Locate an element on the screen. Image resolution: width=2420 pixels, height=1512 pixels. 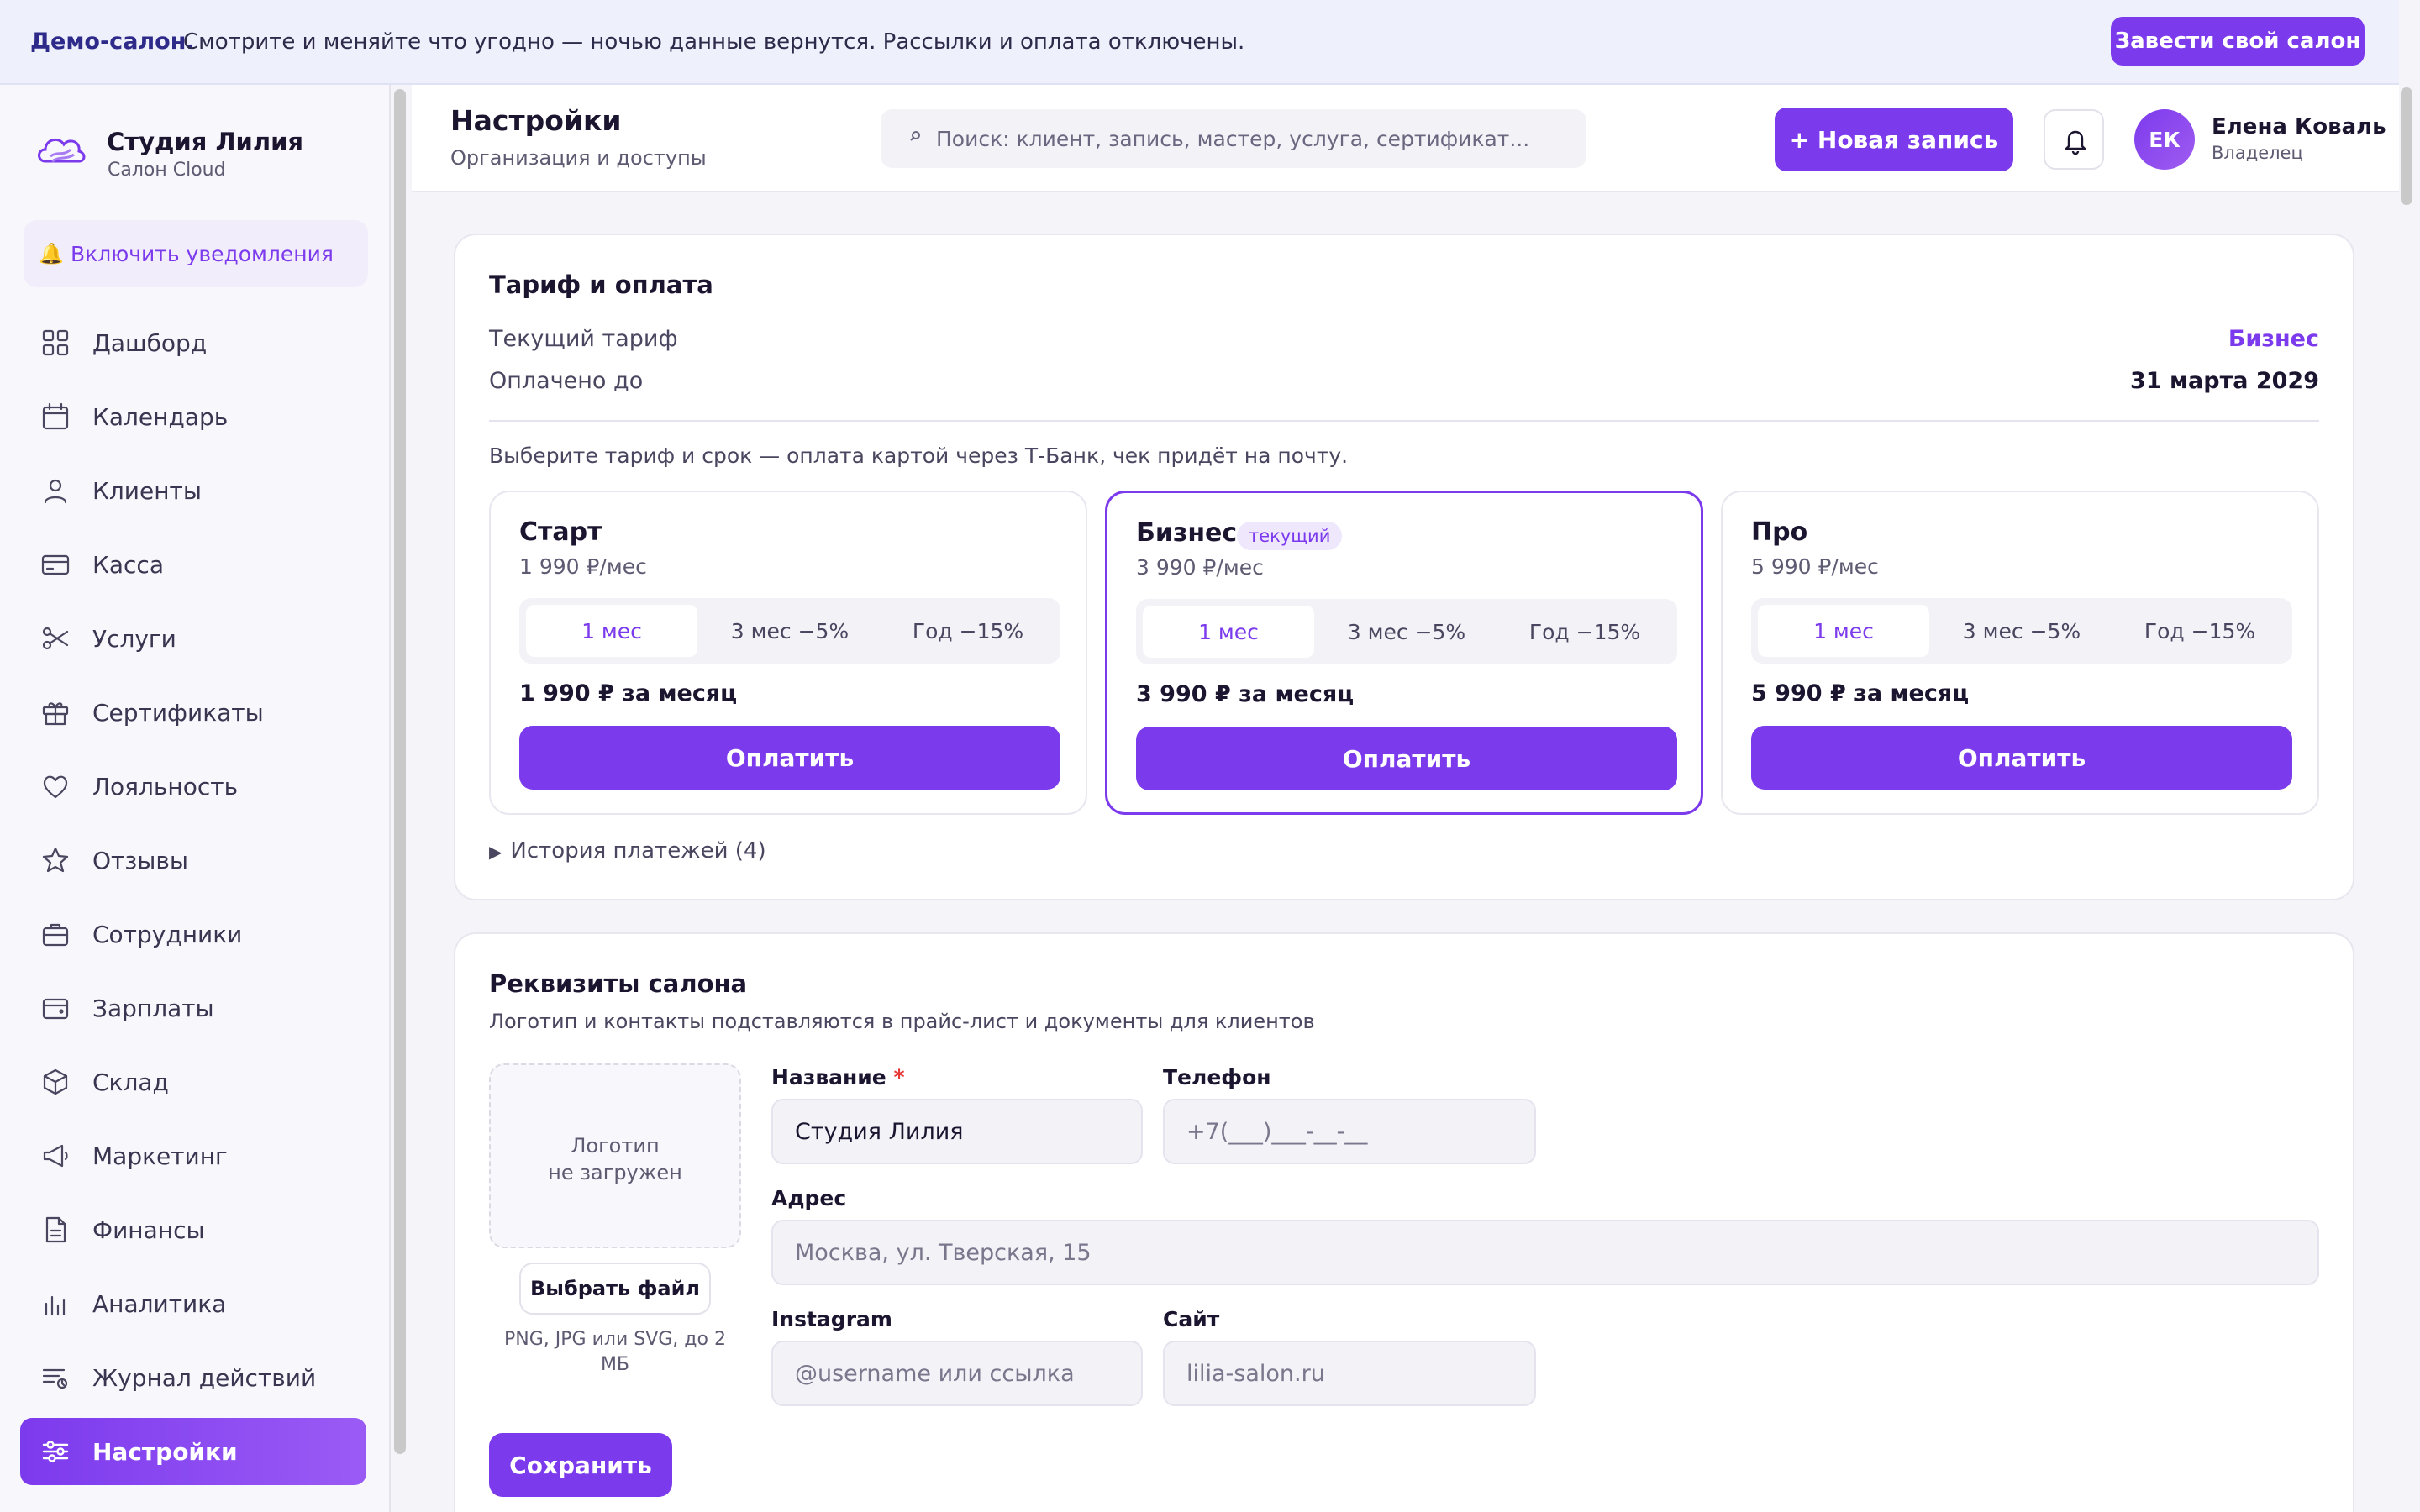
sidebar-item: Лояльность is located at coordinates (193, 786).